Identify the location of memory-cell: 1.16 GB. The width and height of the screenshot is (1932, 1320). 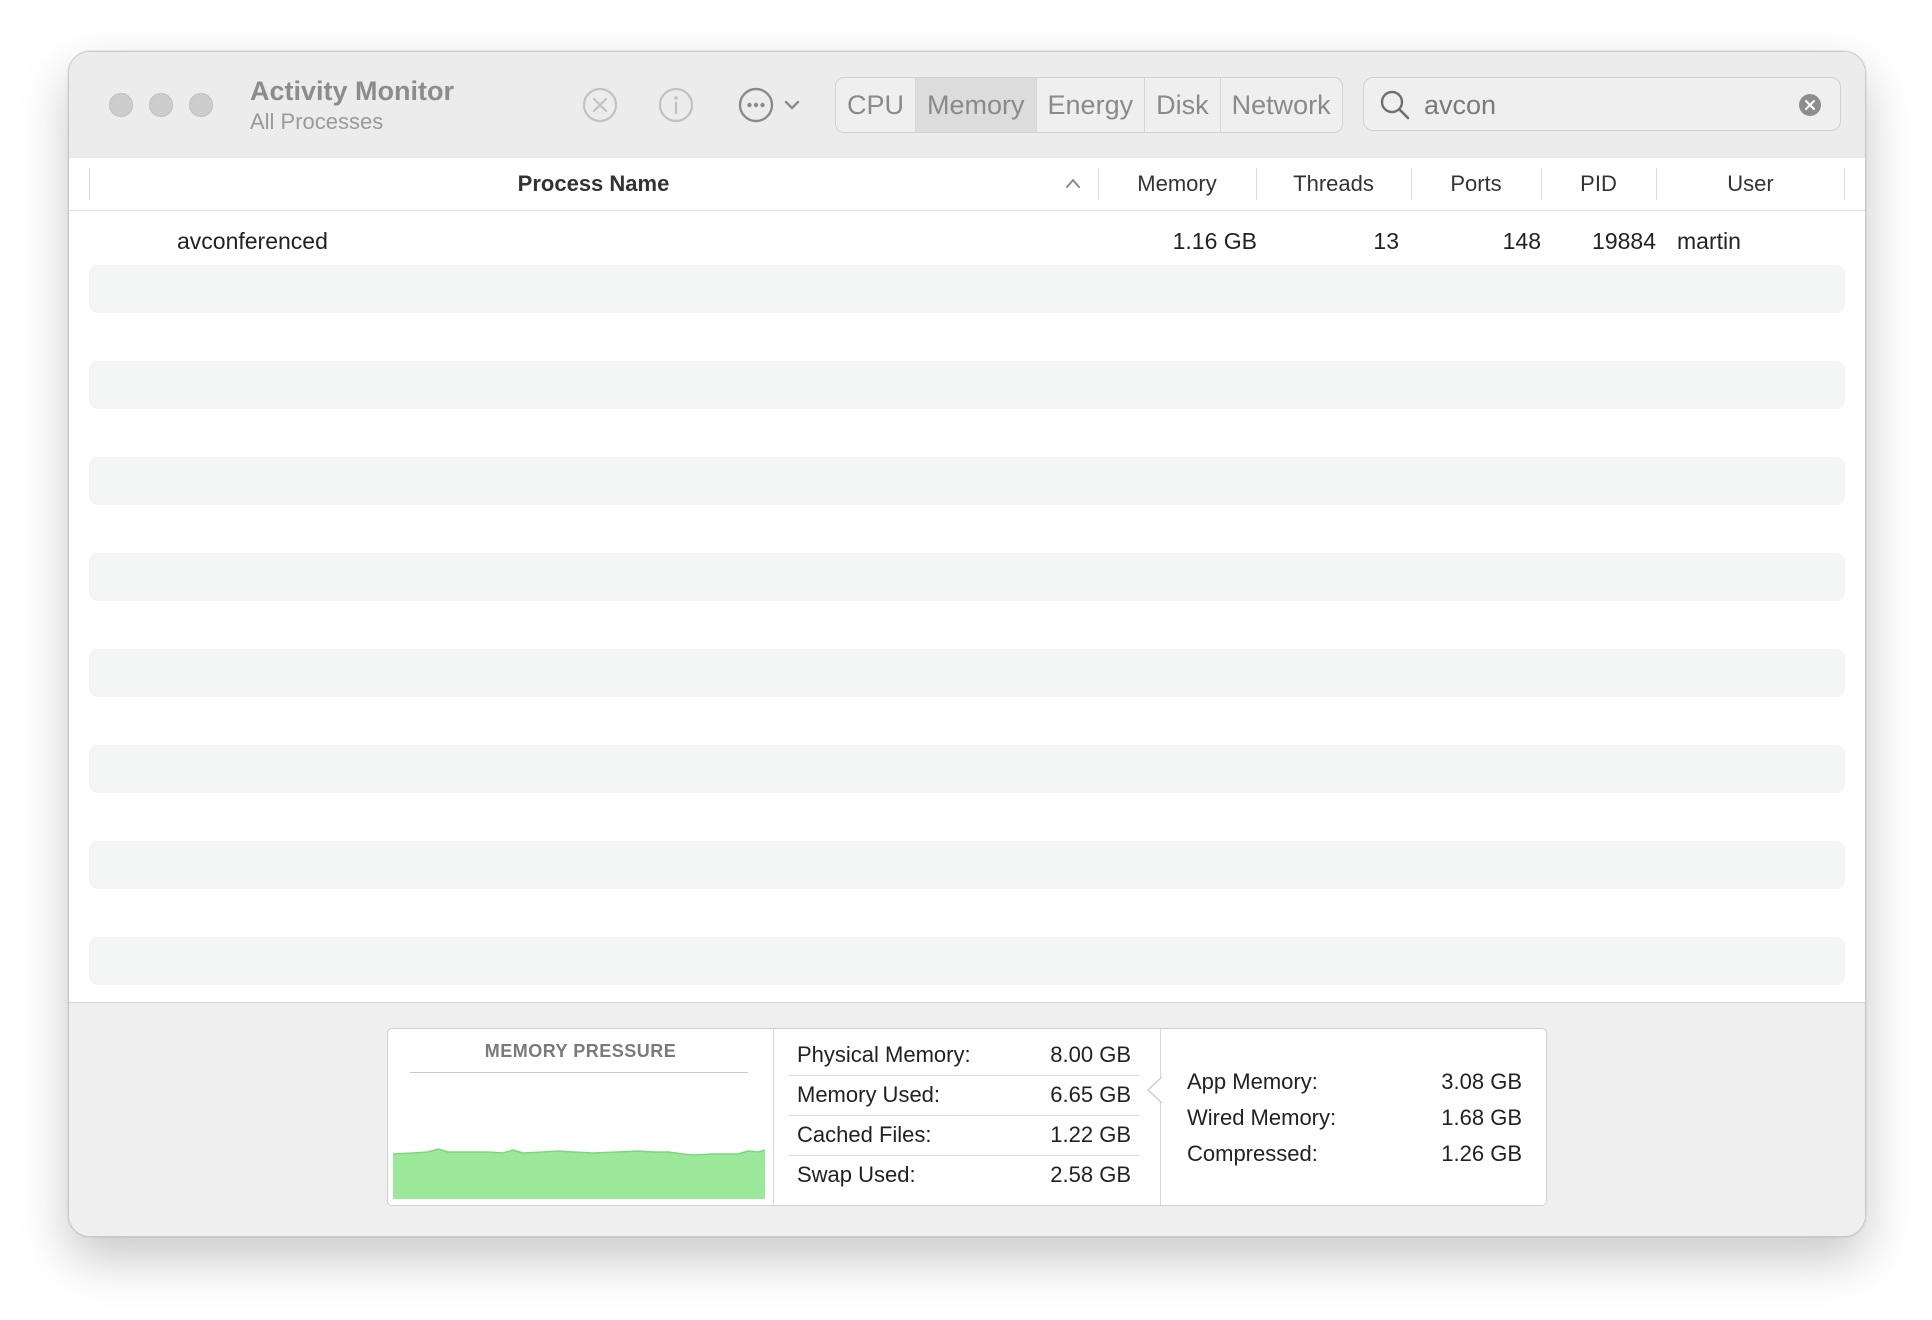
(1214, 241).